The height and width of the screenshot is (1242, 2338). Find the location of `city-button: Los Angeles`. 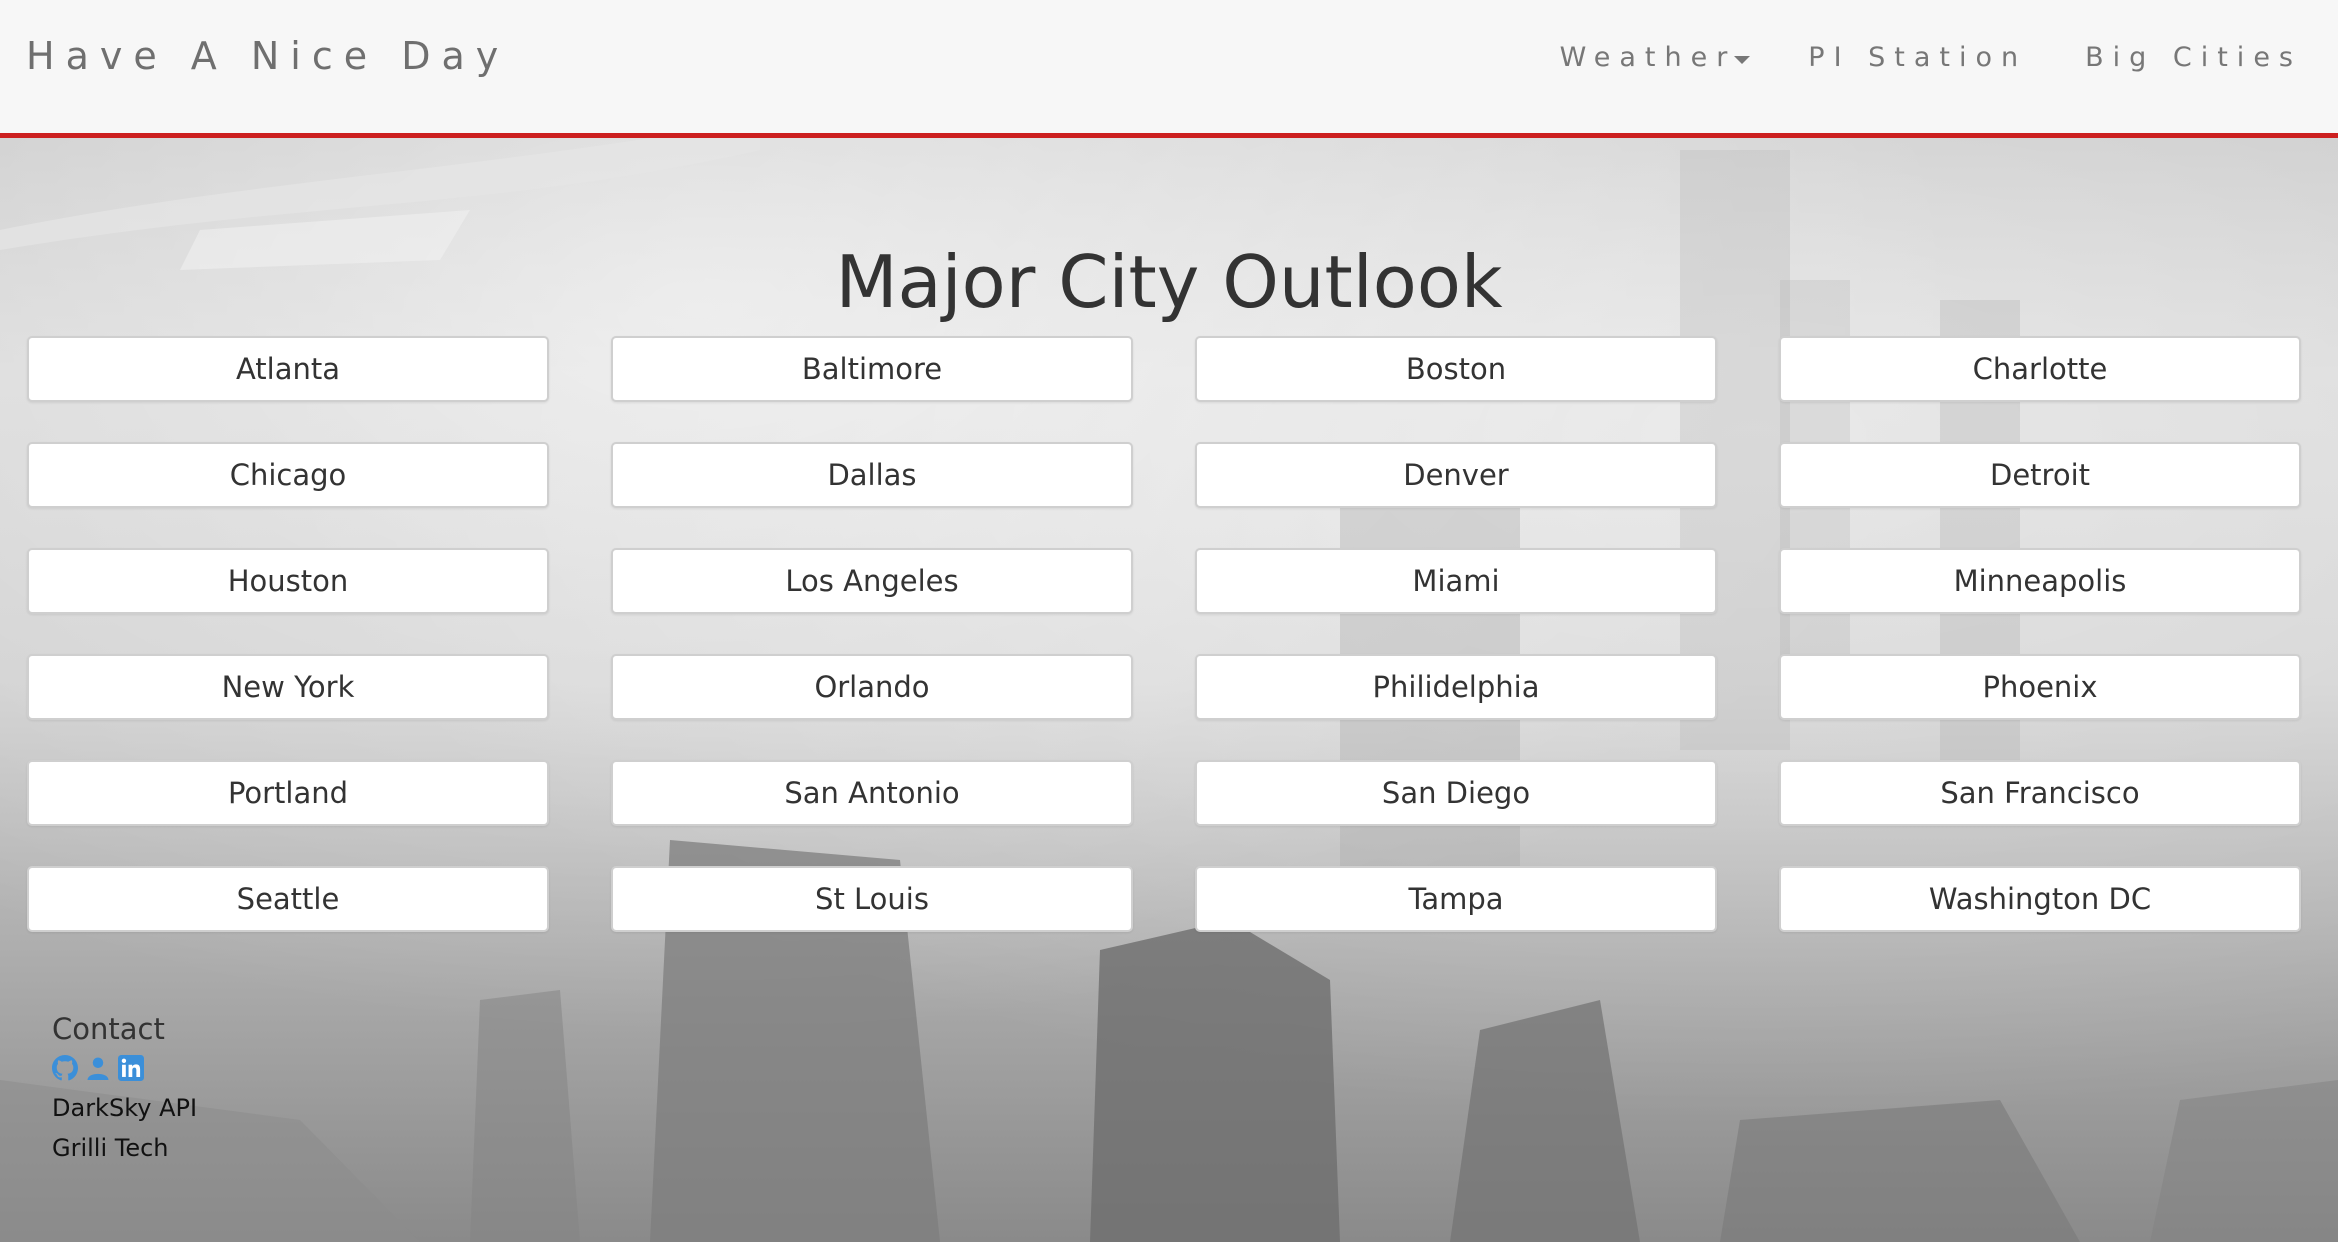

city-button: Los Angeles is located at coordinates (872, 581).